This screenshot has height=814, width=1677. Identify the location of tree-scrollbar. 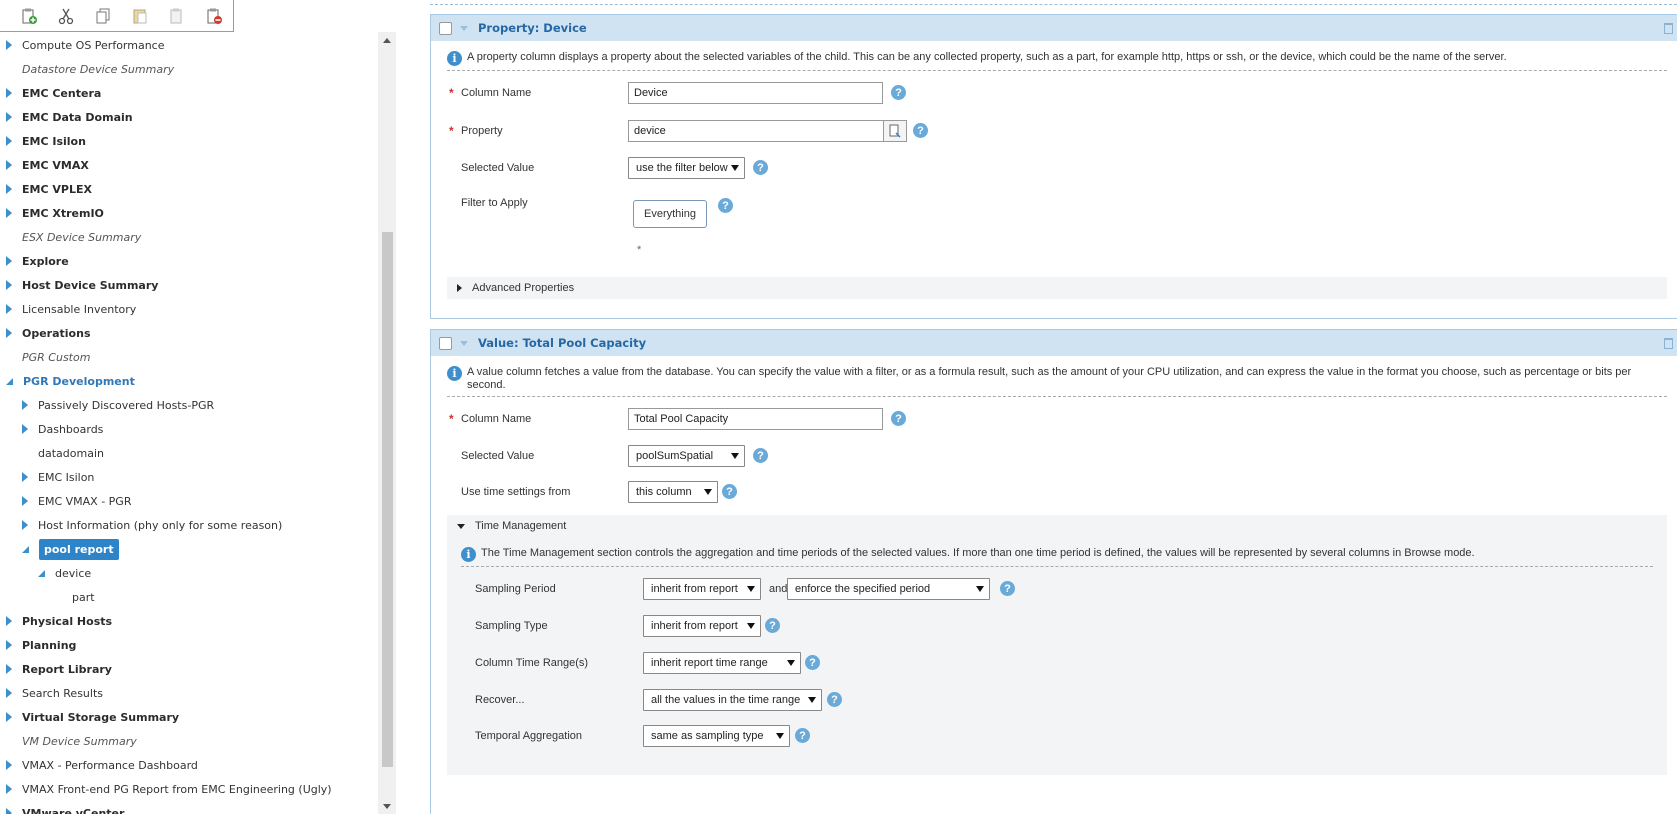
(387, 423).